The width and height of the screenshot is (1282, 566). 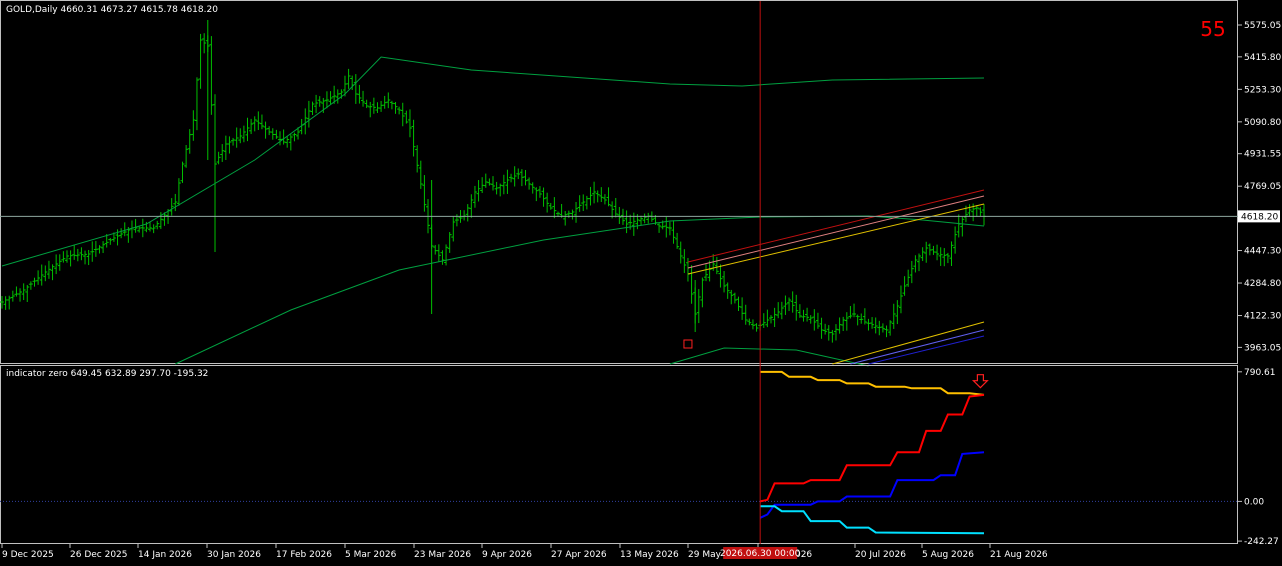 I want to click on indicator-tick-label: -242.27, so click(x=1261, y=542).